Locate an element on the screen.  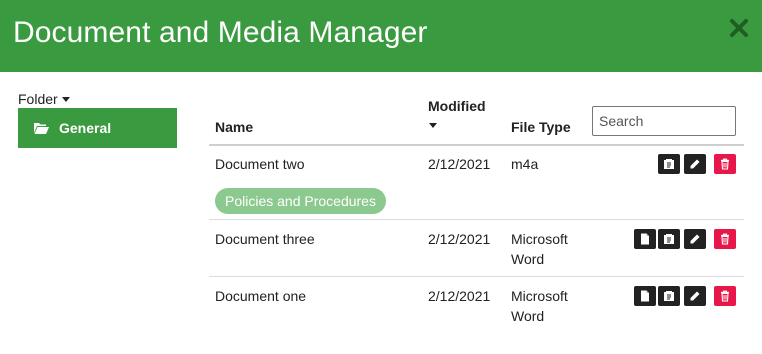
row-1-modified: 2/12/2021 is located at coordinates (459, 164).